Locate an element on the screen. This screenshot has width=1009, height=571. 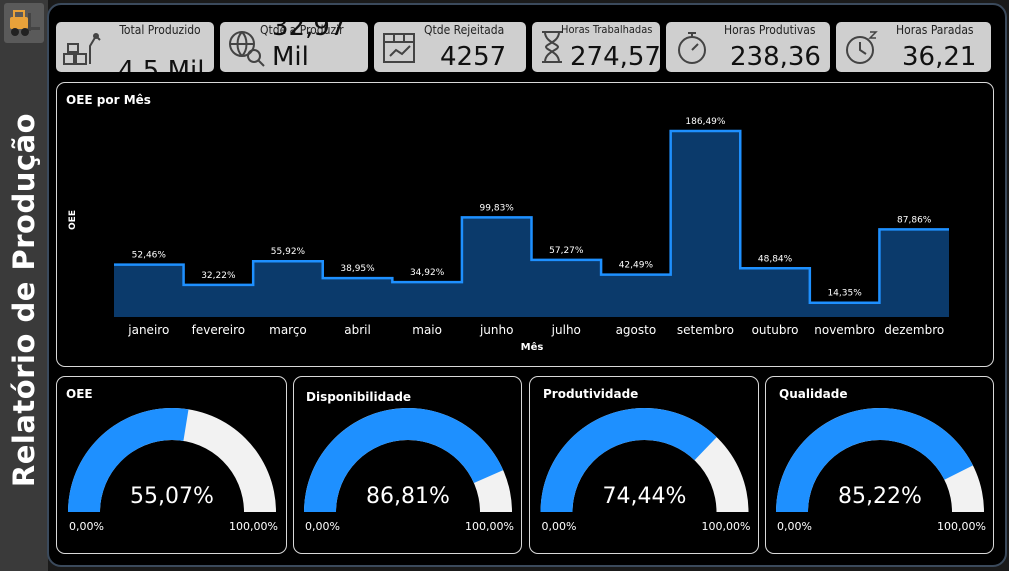
kpi-label: Horas Trabalhadas is located at coordinates (607, 29).